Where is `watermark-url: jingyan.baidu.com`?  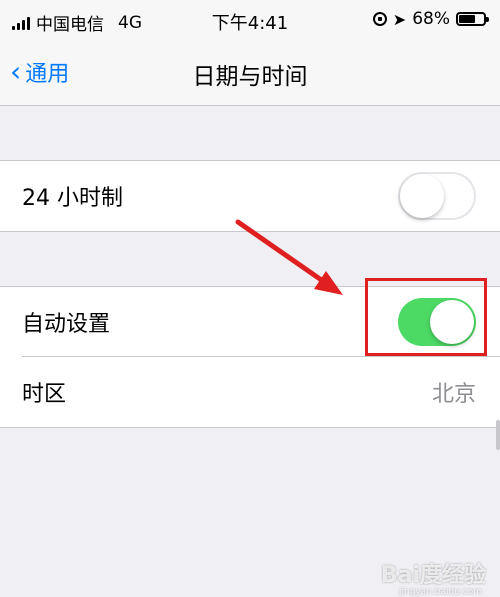
watermark-url: jingyan.baidu.com is located at coordinates (440, 592).